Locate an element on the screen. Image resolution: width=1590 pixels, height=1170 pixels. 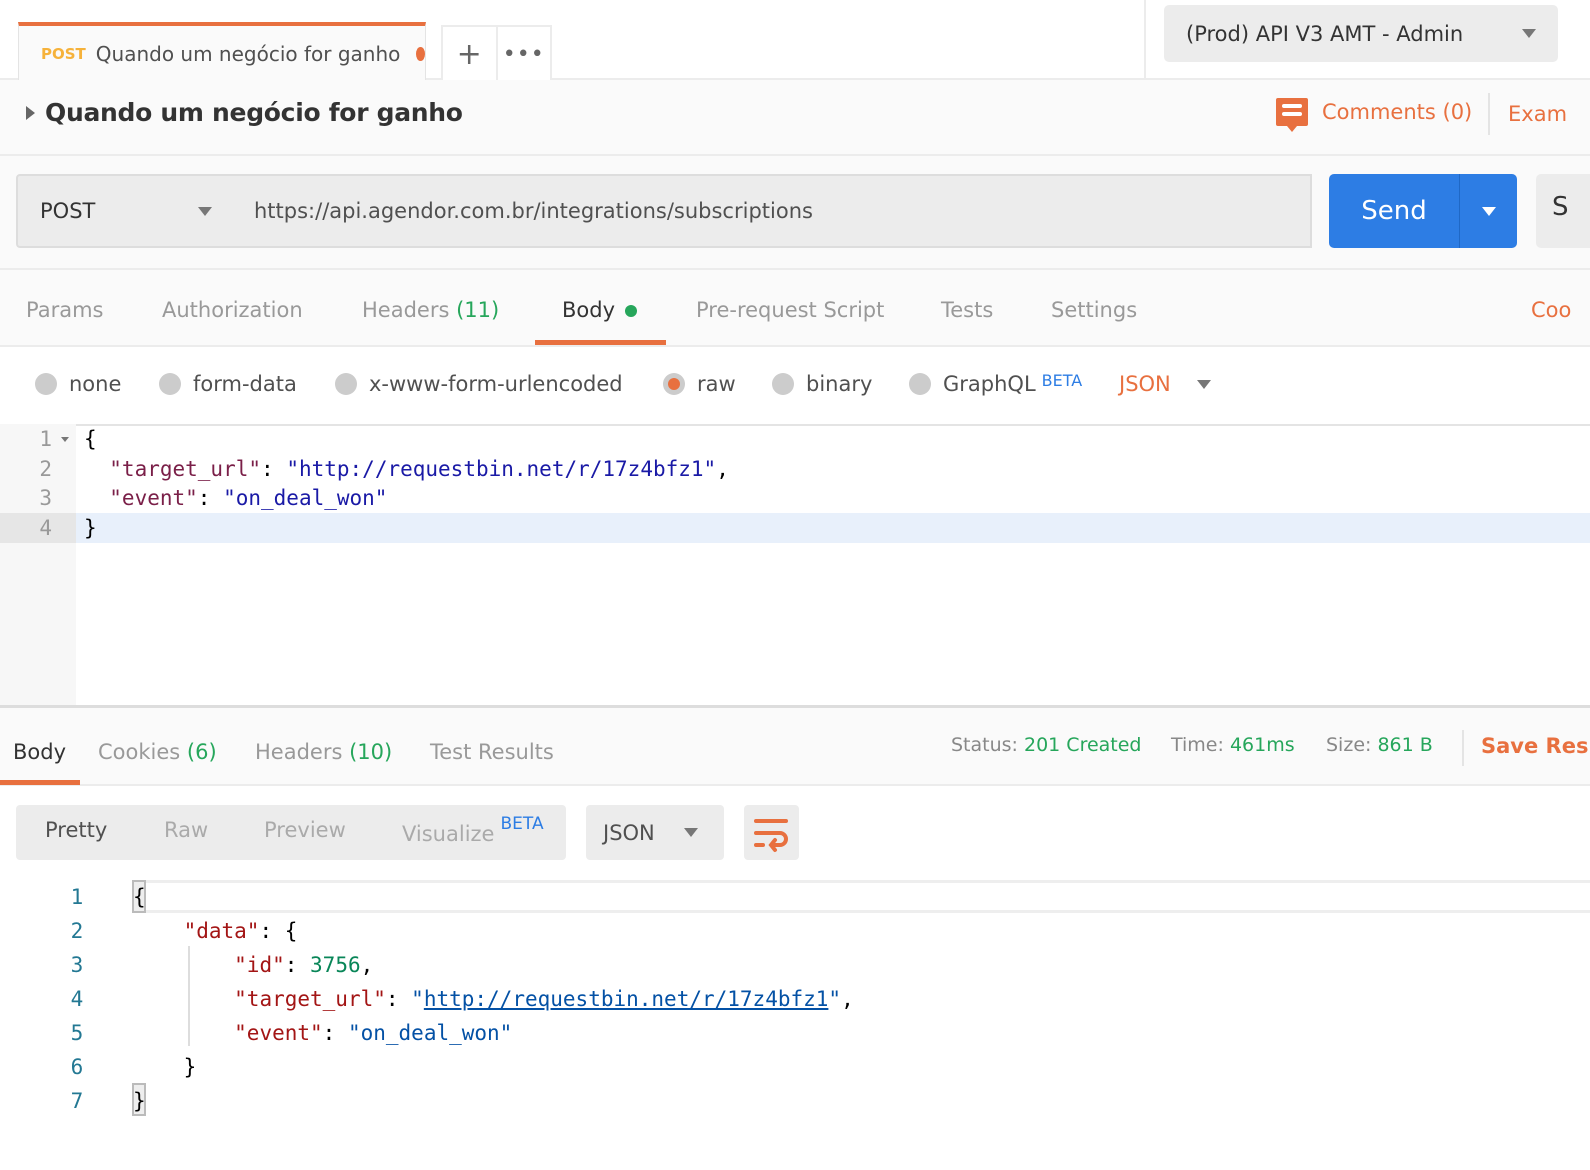
code-token: 3756 is located at coordinates (335, 965).